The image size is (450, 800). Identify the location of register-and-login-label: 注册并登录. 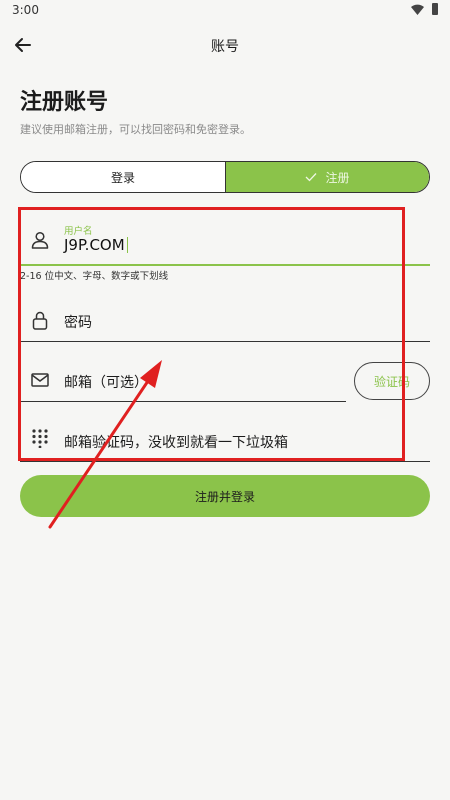
(224, 496).